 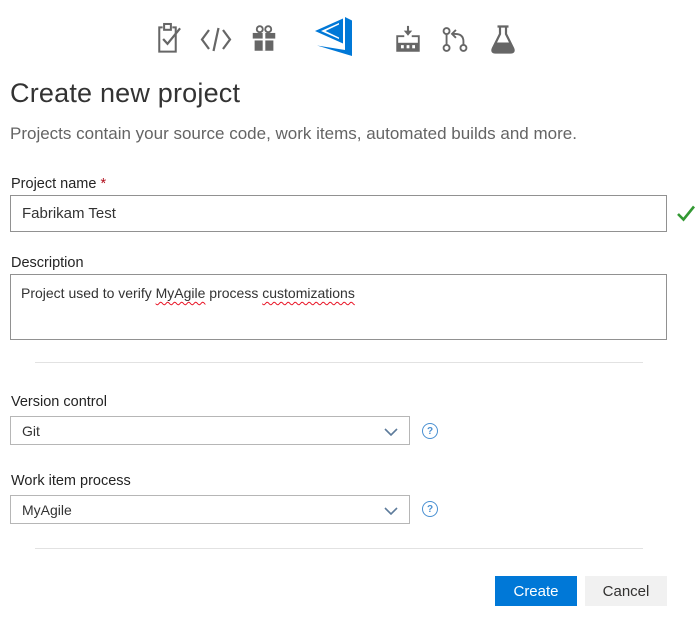 What do you see at coordinates (71, 481) in the screenshot?
I see `work-item-process-label: Work item process` at bounding box center [71, 481].